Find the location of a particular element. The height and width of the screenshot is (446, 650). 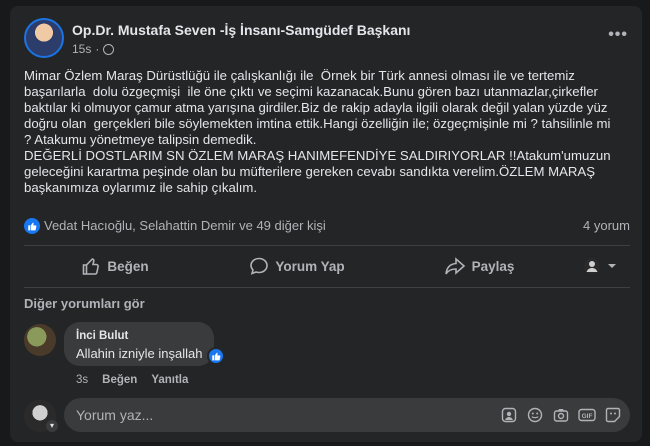

camera-icon is located at coordinates (561, 415).